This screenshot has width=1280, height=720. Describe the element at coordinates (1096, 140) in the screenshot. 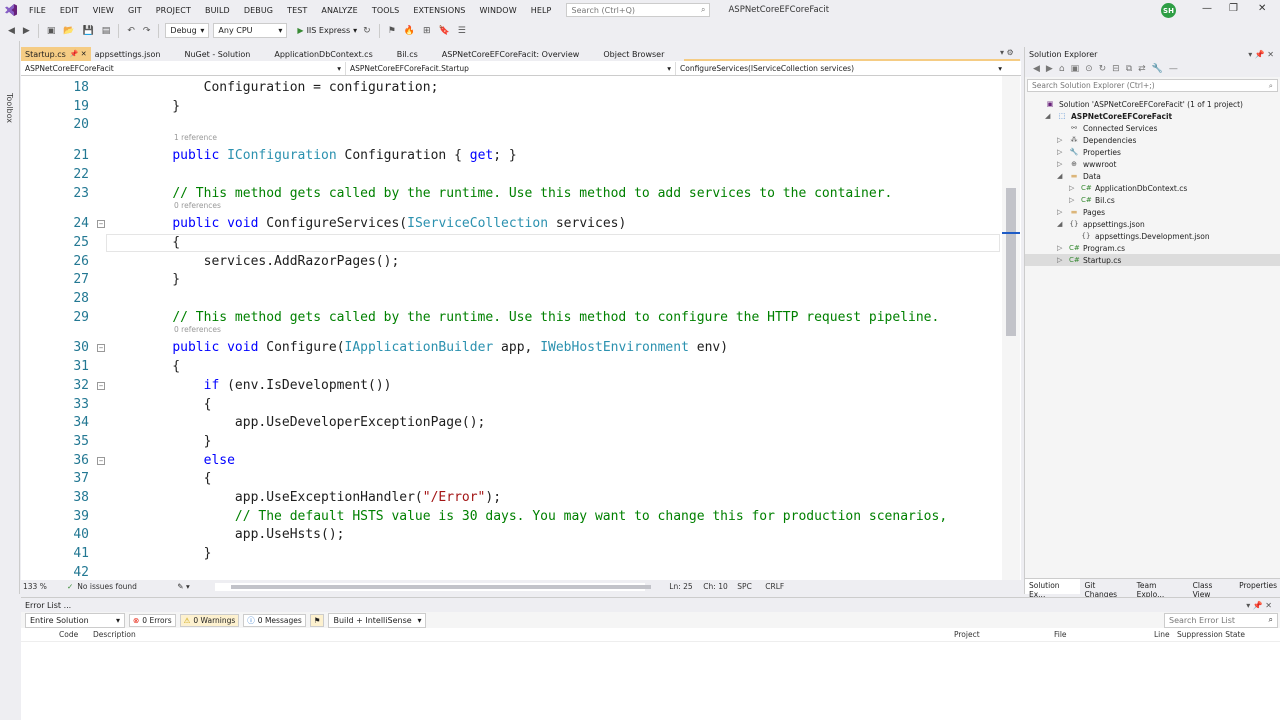

I see `tree-item: ▷ ⁂ Dependencies` at that location.